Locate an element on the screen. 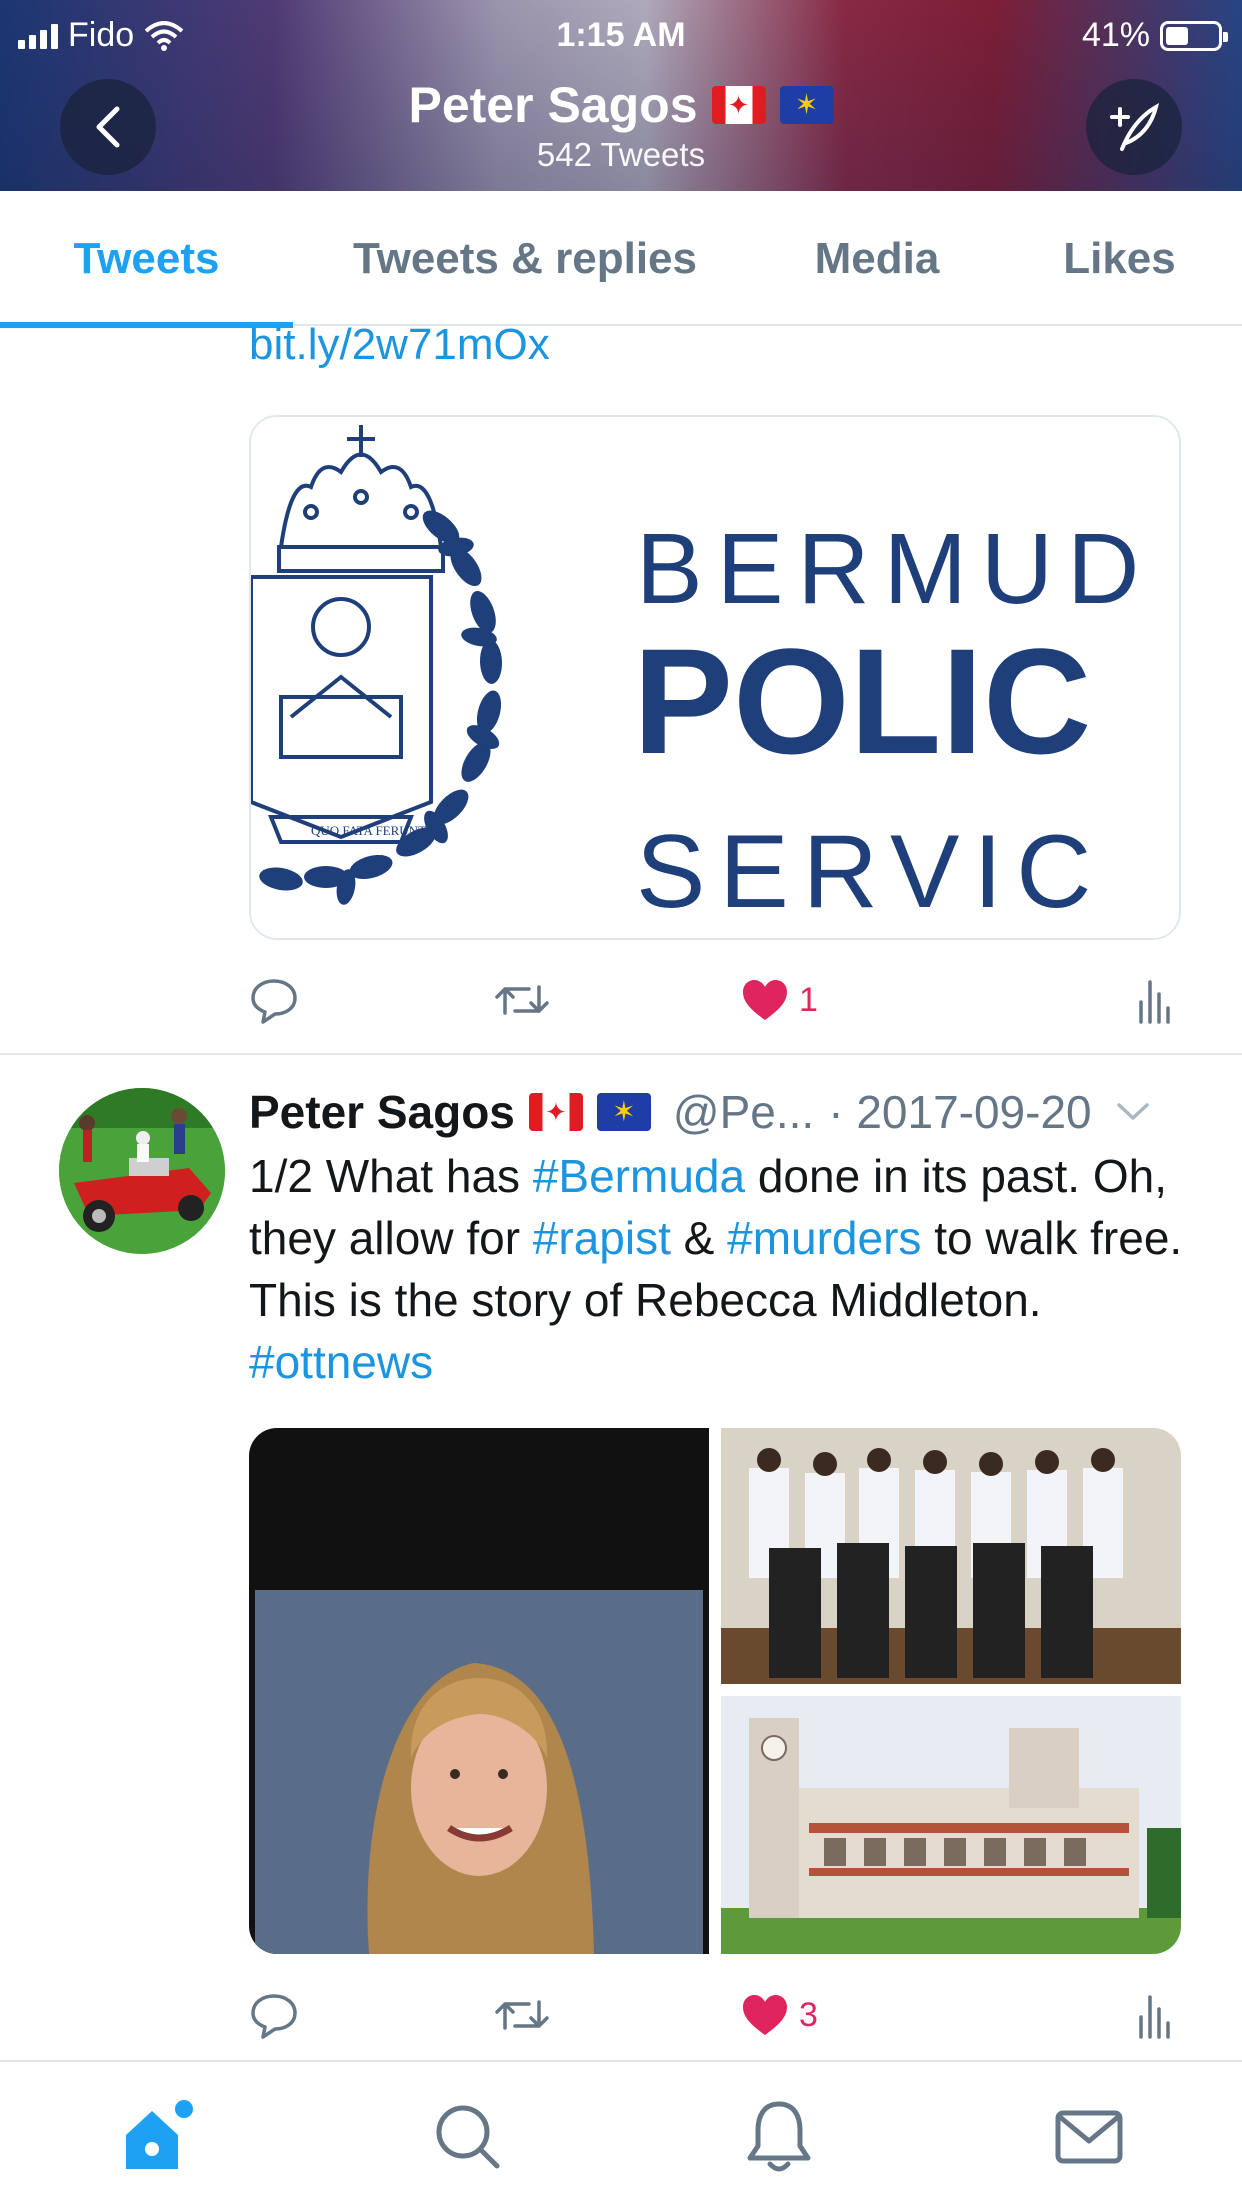  like-button: 1 is located at coordinates (779, 1000).